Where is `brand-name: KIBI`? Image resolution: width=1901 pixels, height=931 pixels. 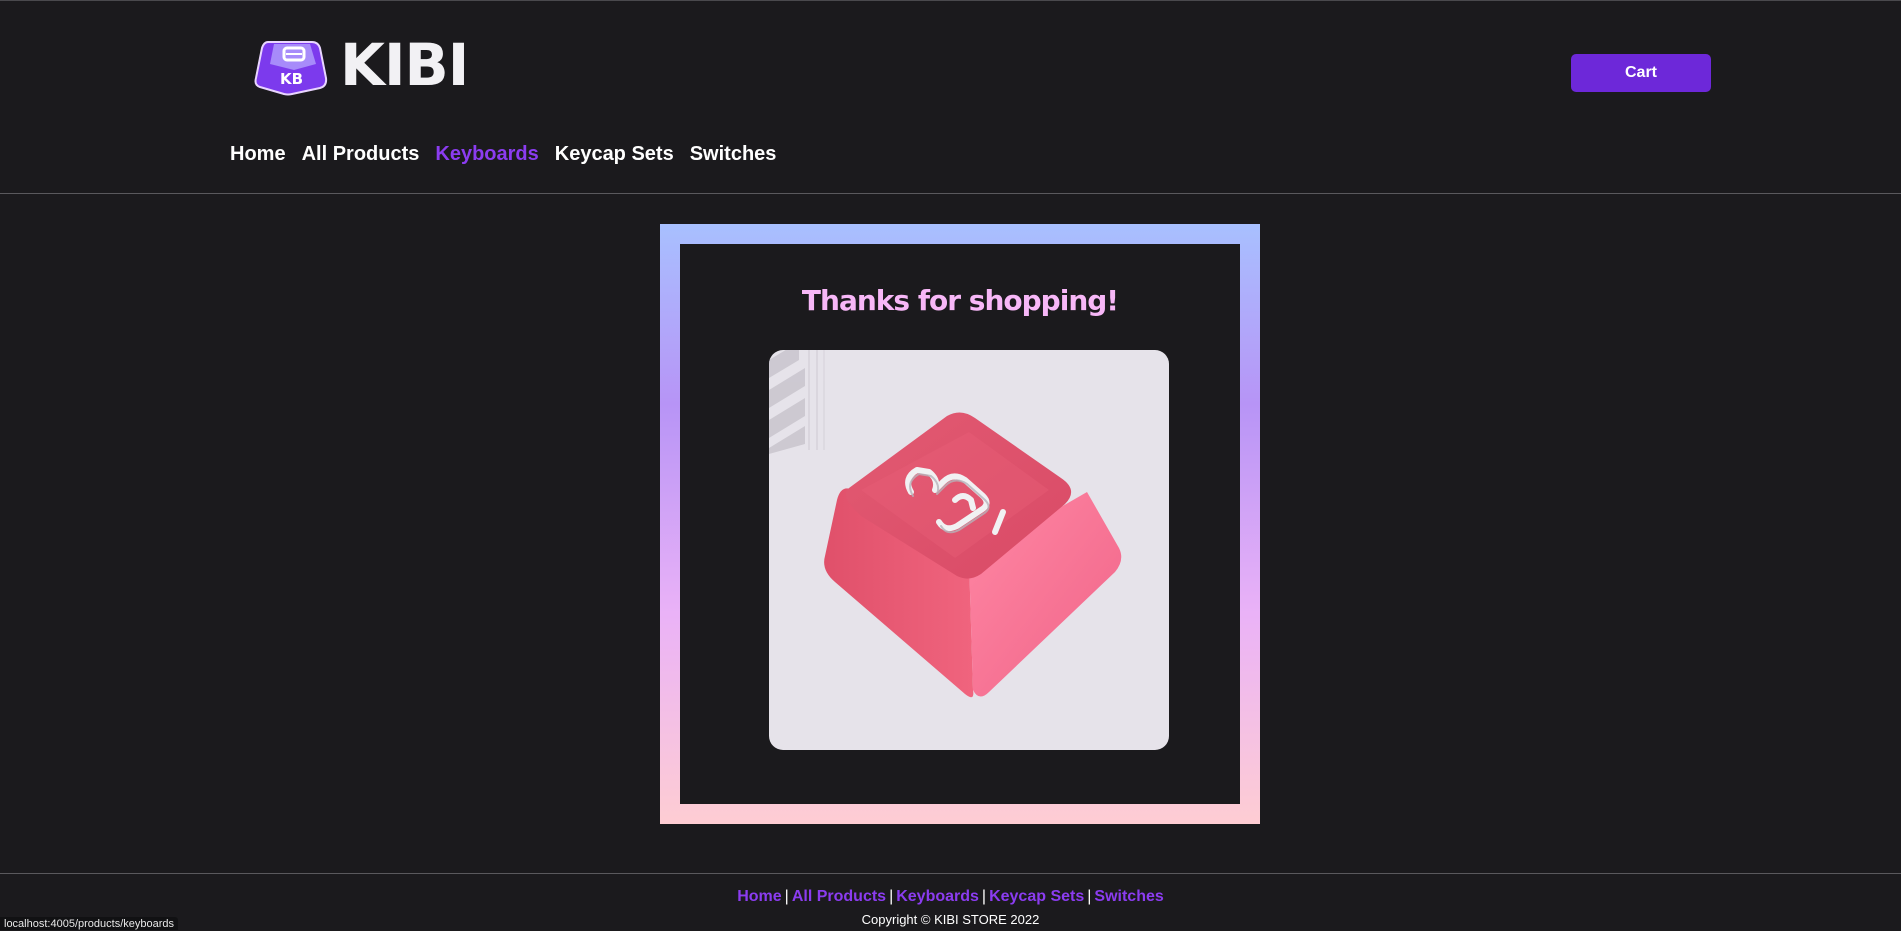
brand-name: KIBI is located at coordinates (404, 65).